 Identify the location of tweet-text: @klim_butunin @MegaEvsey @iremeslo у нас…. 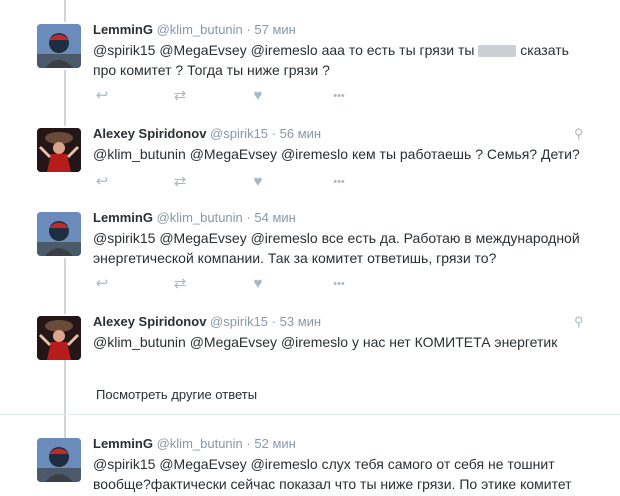
(325, 342).